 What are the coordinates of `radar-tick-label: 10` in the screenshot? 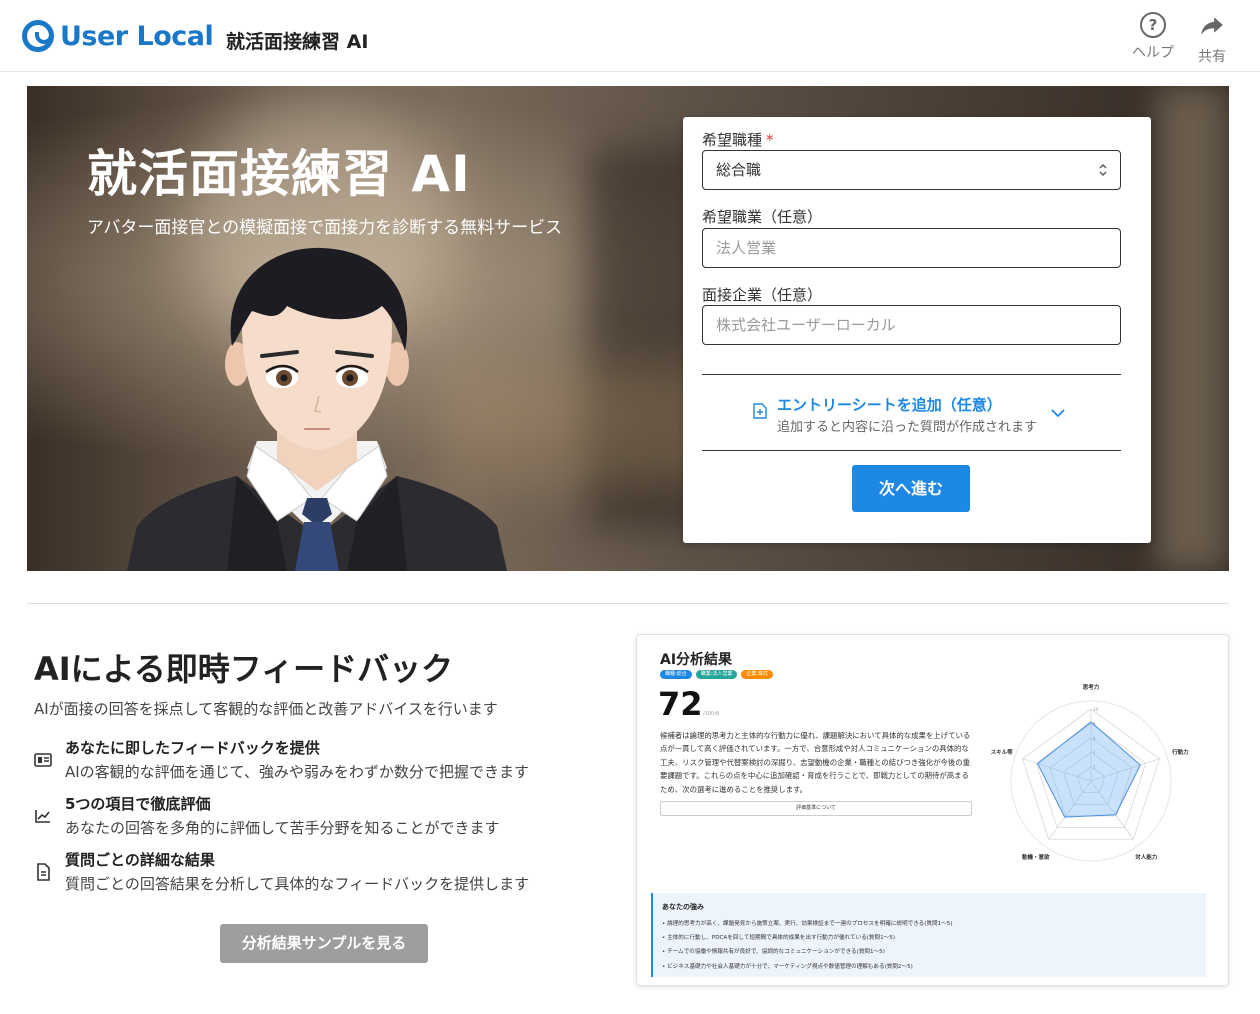 It's located at (1096, 709).